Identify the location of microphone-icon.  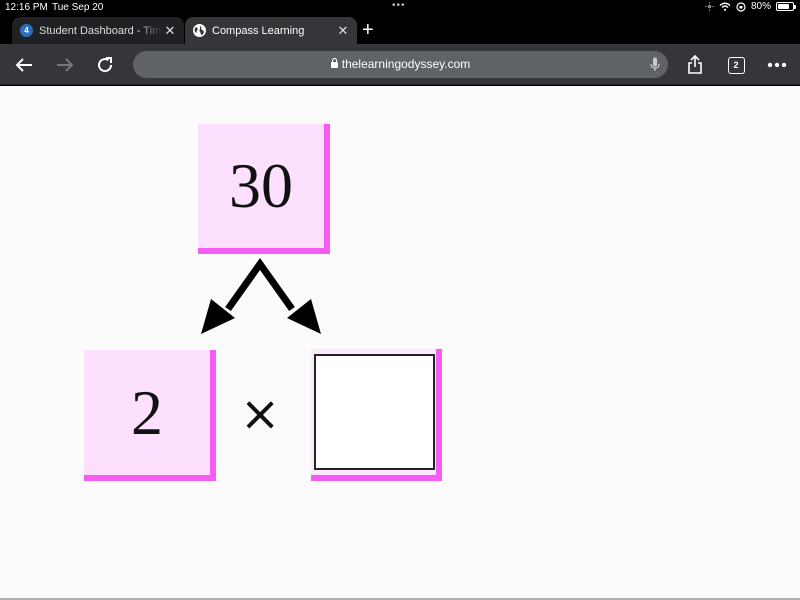
(655, 64).